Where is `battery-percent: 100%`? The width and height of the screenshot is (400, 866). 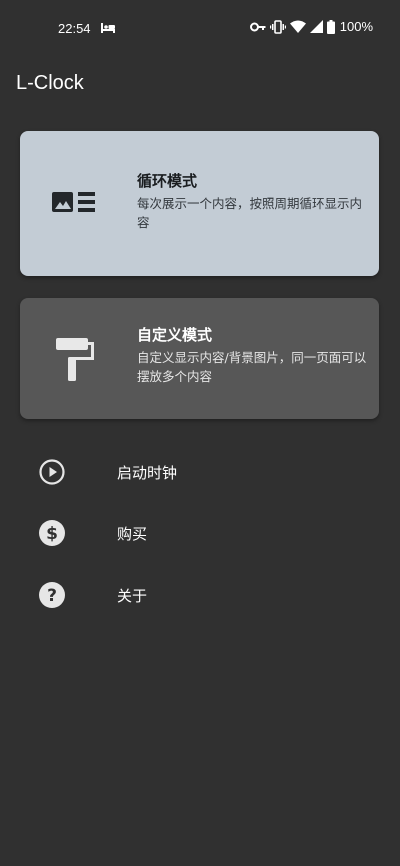 battery-percent: 100% is located at coordinates (356, 26).